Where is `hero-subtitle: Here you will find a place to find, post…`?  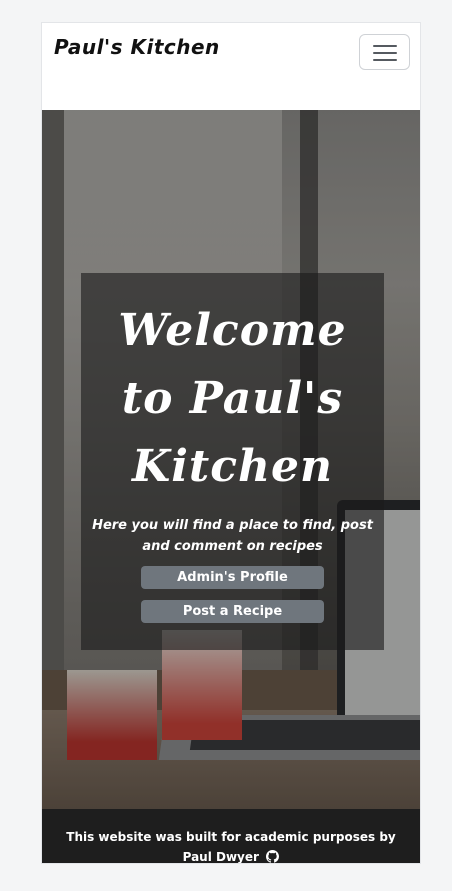
hero-subtitle: Here you will find a place to find, post… is located at coordinates (232, 536).